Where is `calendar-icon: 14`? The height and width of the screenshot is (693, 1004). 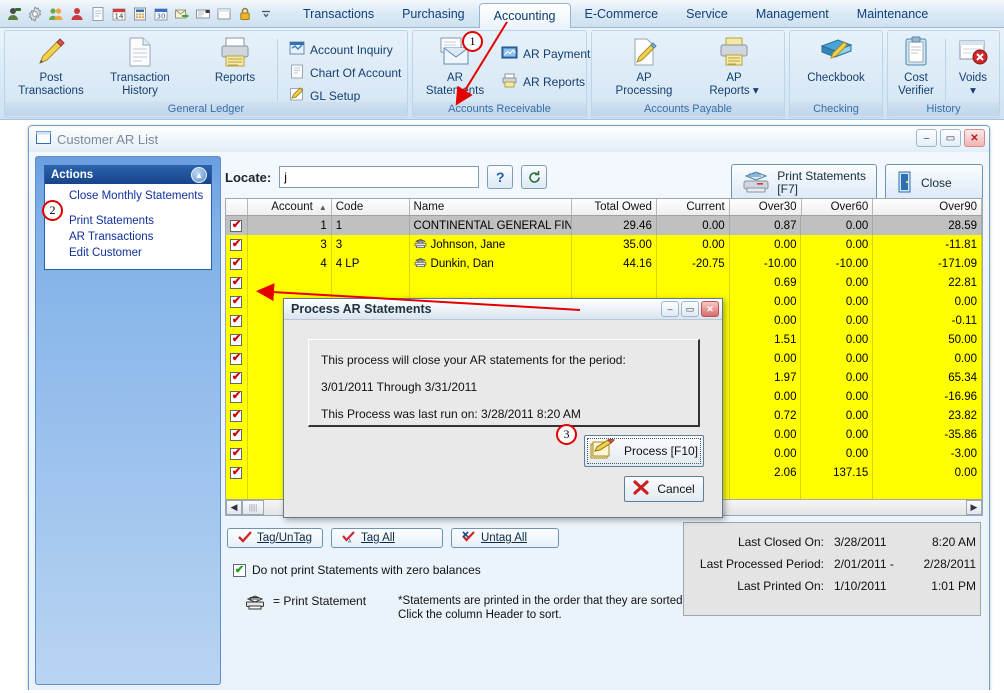 calendar-icon: 14 is located at coordinates (119, 14).